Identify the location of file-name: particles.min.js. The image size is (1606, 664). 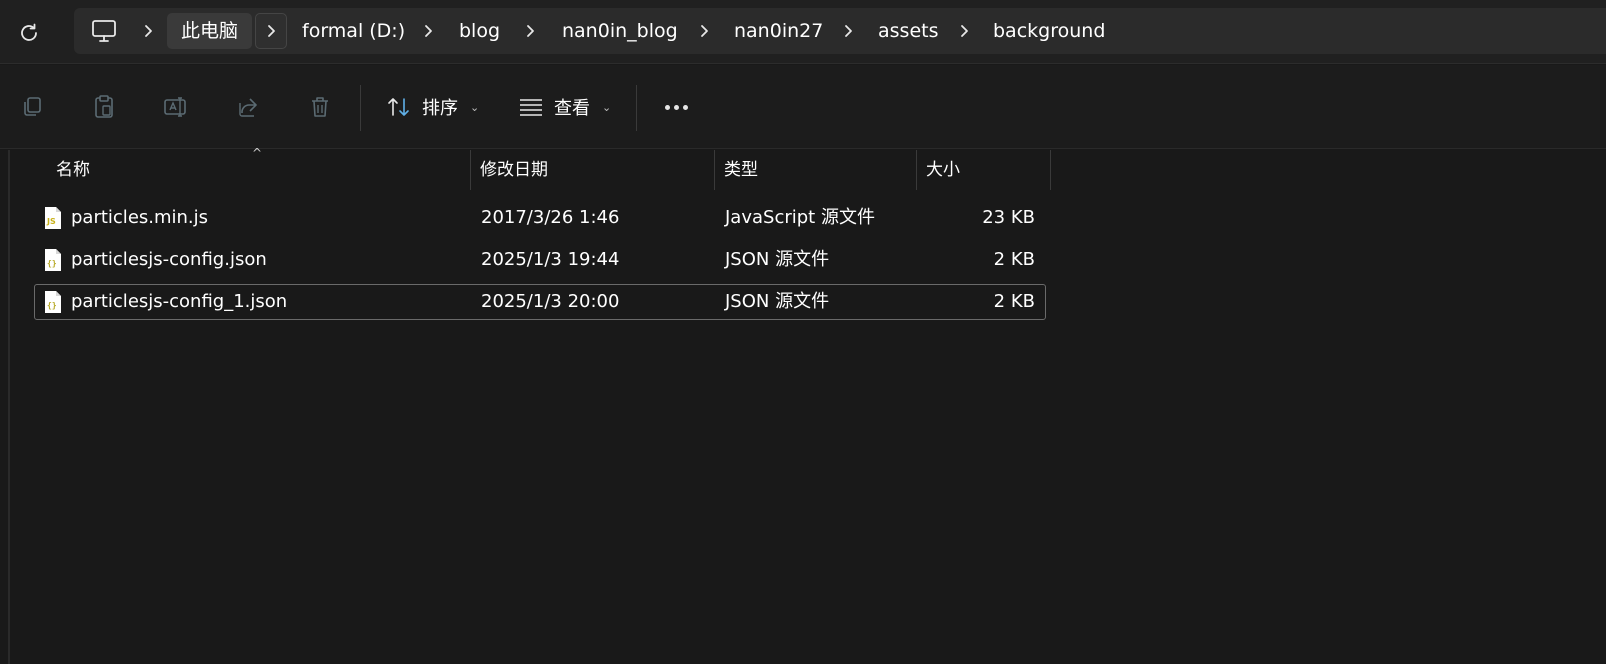
(140, 217).